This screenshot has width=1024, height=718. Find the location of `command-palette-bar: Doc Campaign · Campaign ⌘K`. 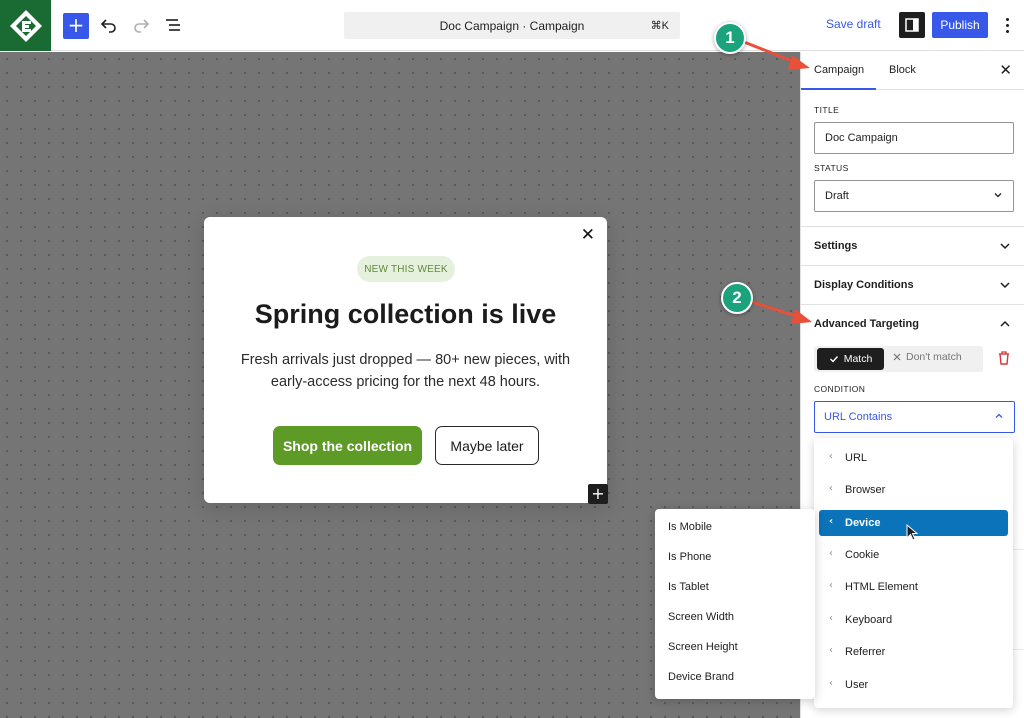

command-palette-bar: Doc Campaign · Campaign ⌘K is located at coordinates (512, 25).